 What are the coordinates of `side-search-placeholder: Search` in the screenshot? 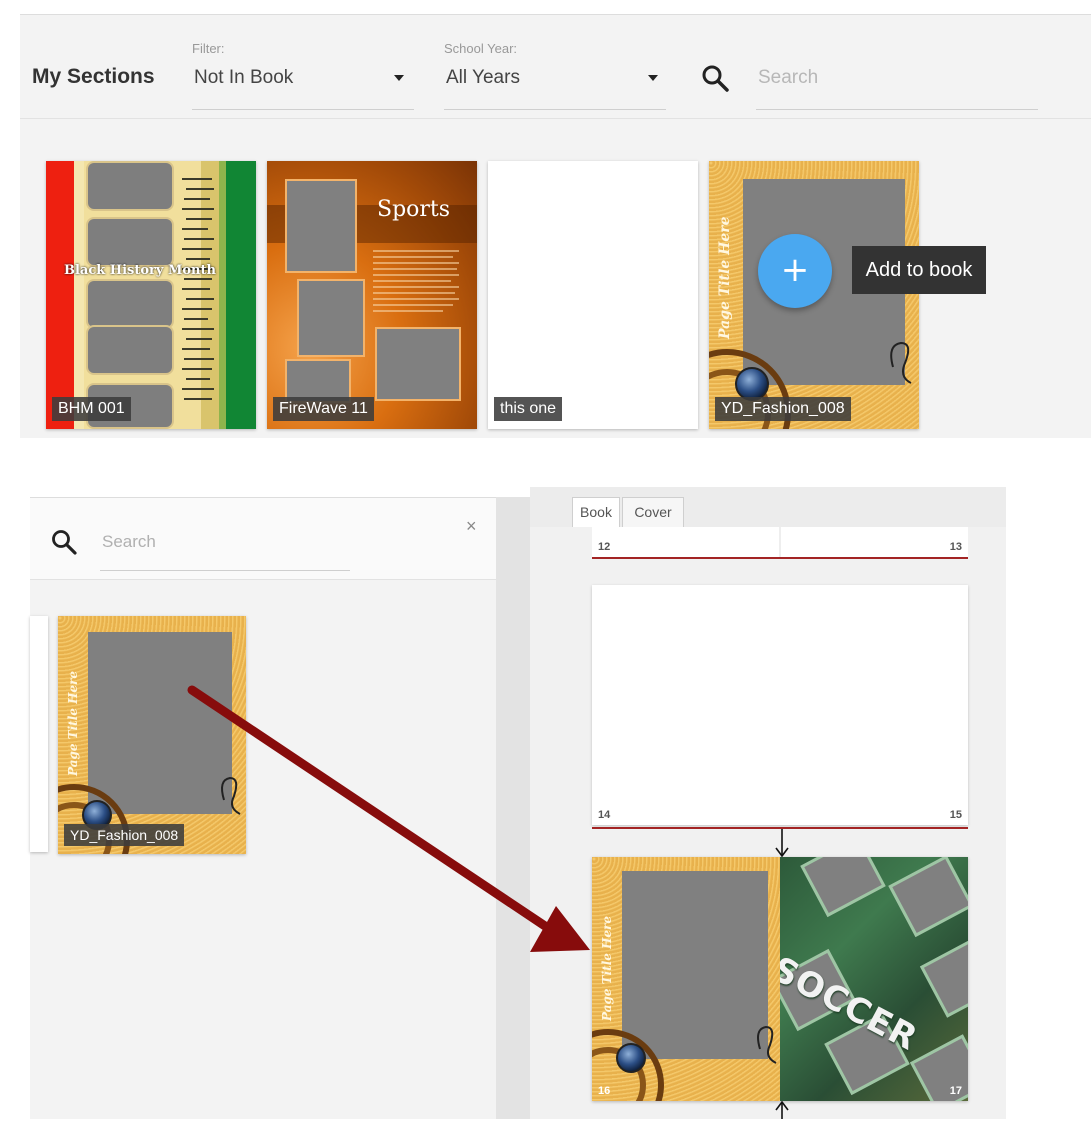 It's located at (129, 541).